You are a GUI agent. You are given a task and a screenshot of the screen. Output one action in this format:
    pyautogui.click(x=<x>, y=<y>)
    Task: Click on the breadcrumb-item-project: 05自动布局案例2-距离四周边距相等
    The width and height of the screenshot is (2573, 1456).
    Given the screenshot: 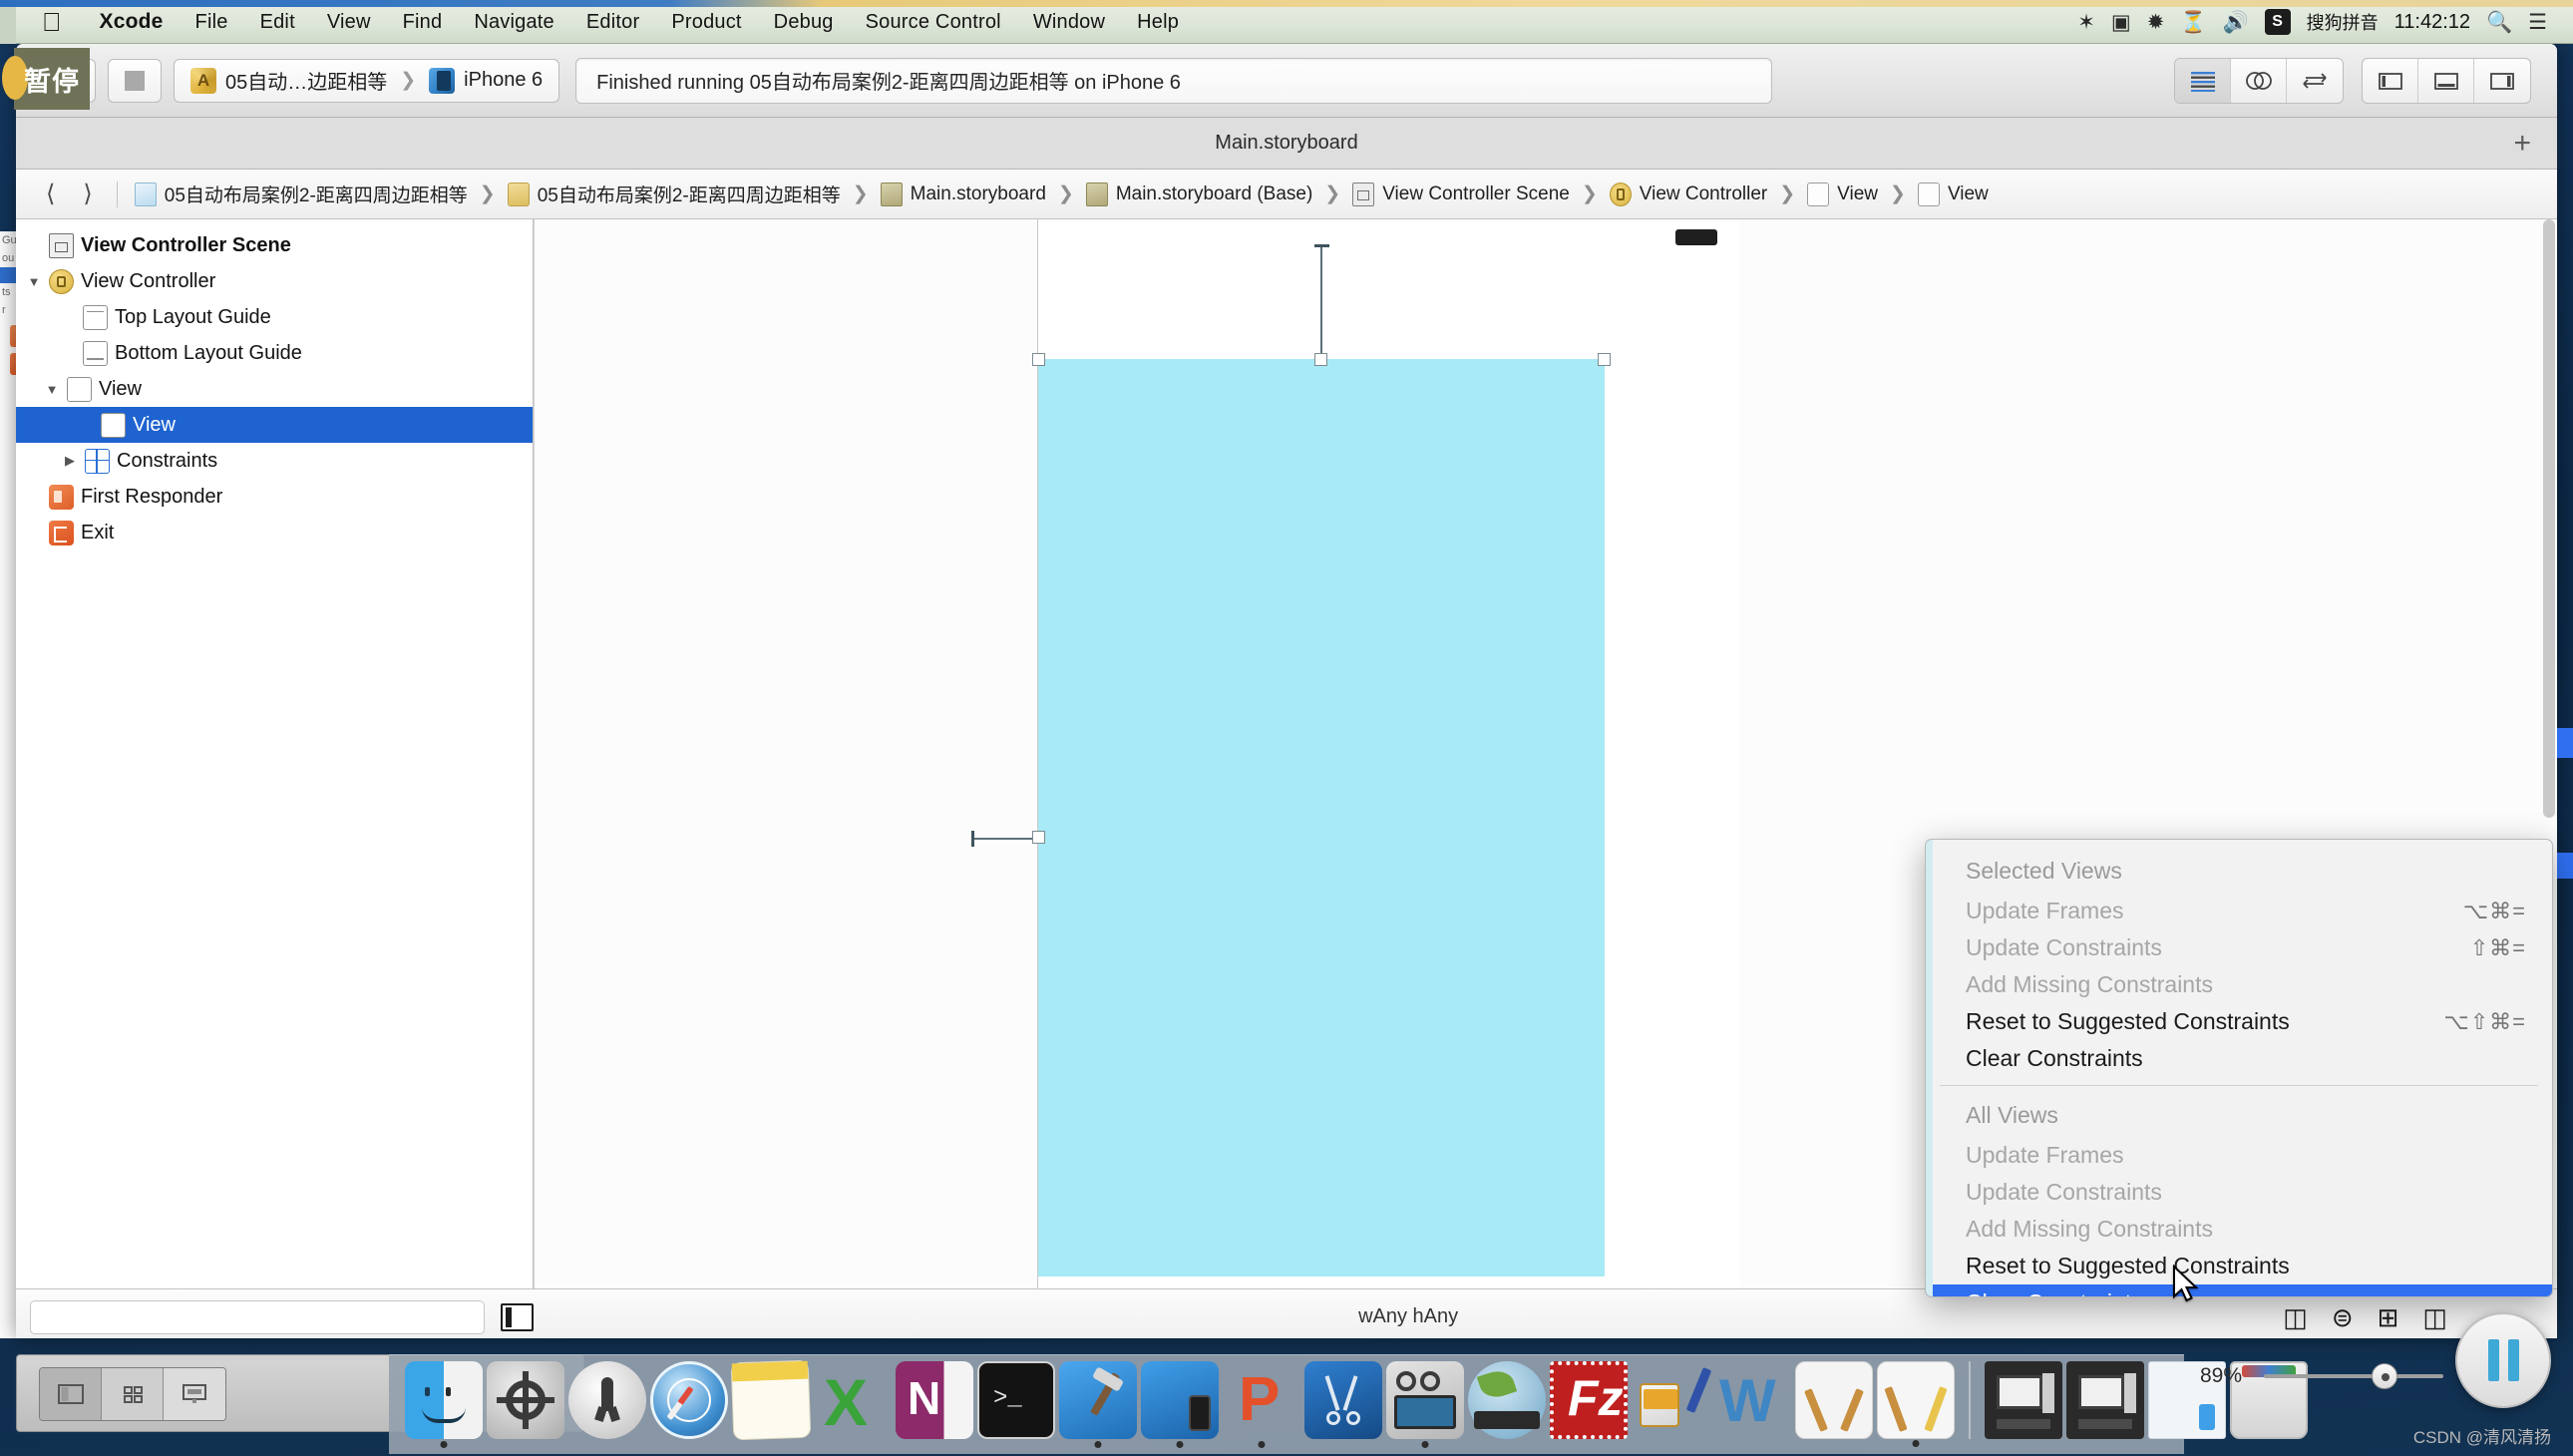 What is the action you would take?
    pyautogui.click(x=301, y=194)
    